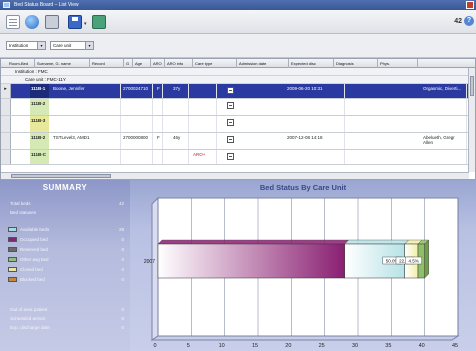  Describe the element at coordinates (311, 63) in the screenshot. I see `column-header: Expected disc` at that location.